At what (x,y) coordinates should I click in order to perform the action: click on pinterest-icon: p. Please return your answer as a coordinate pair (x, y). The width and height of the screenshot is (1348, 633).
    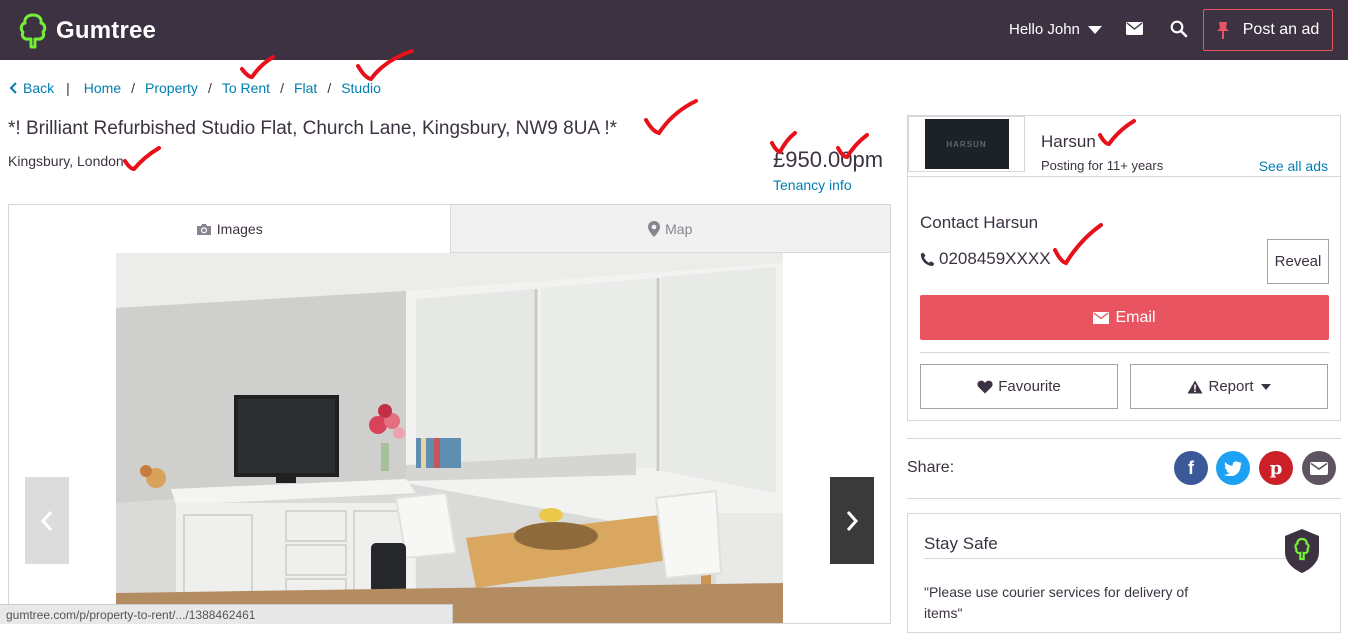
    Looking at the image, I should click on (1276, 468).